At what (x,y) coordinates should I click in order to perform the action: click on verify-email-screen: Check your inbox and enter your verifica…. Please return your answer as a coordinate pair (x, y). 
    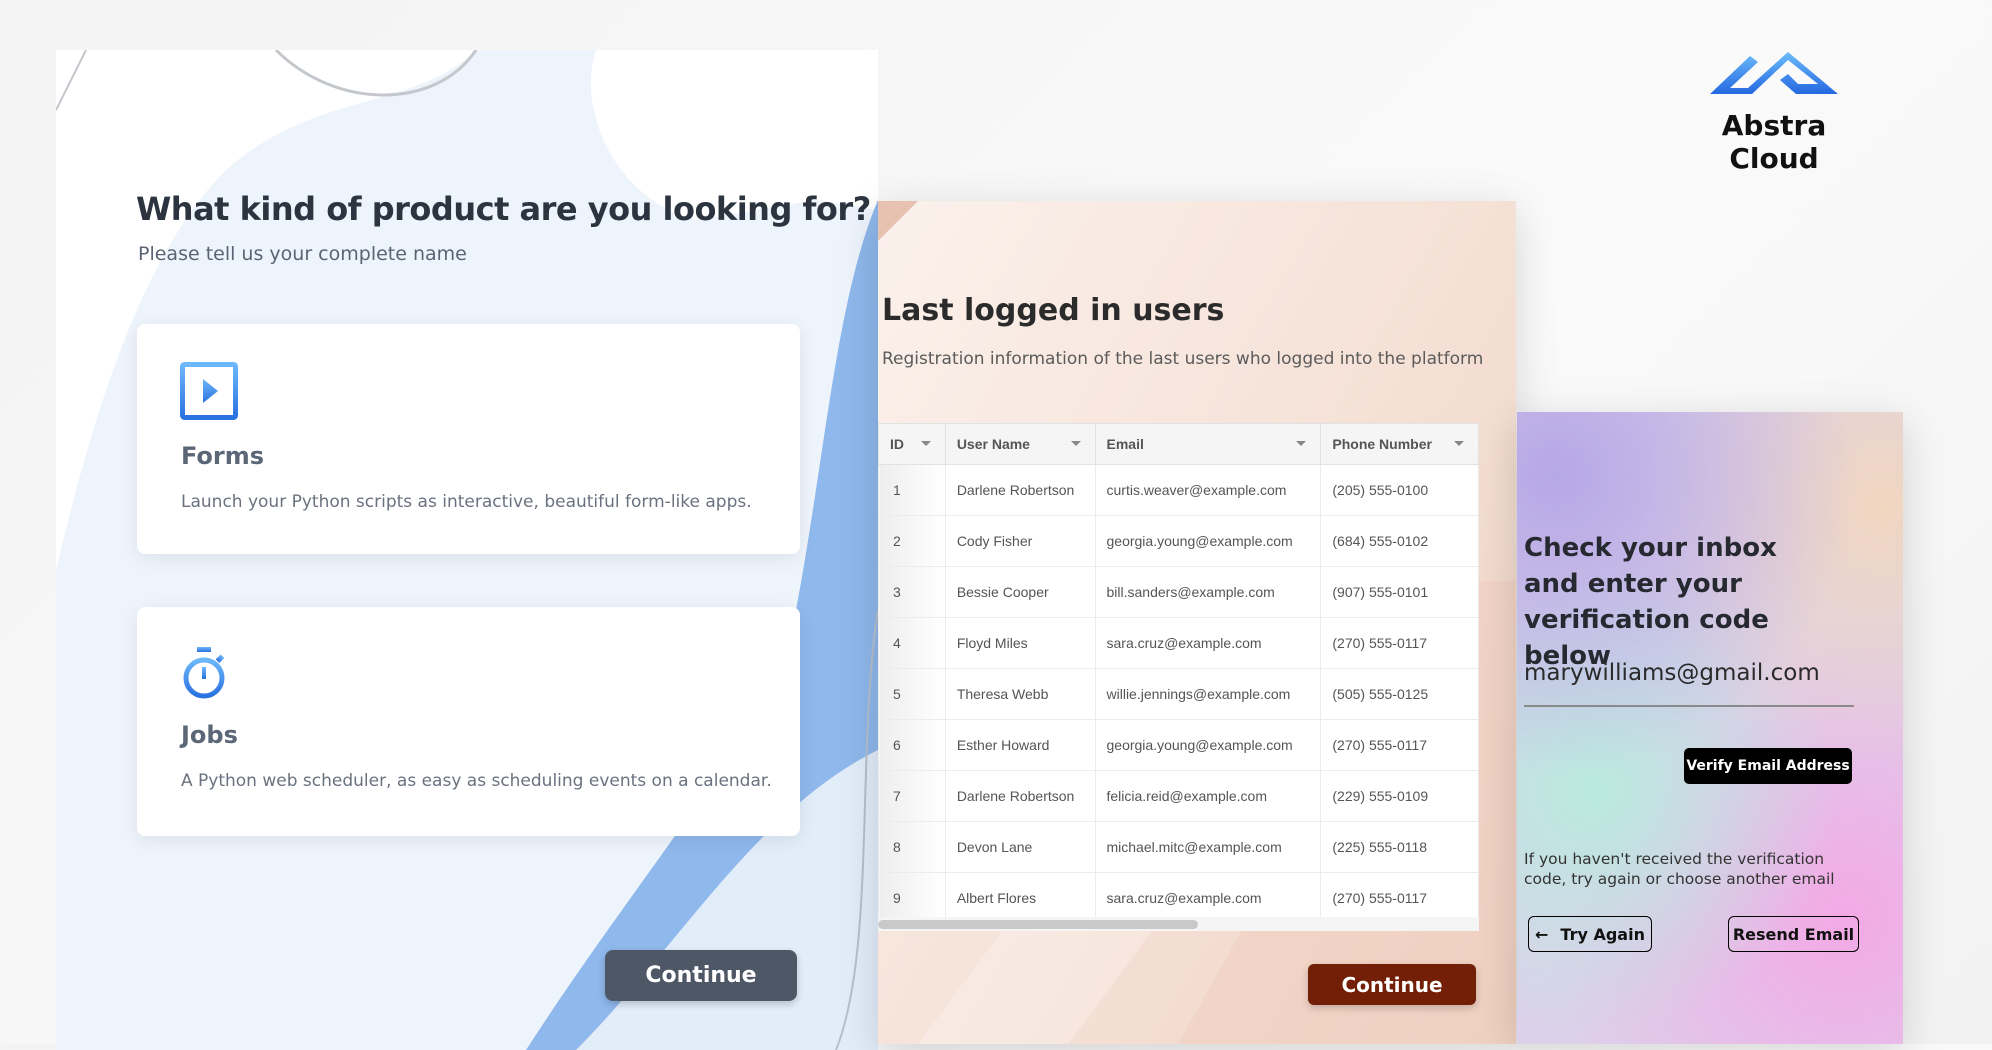
    Looking at the image, I should click on (1710, 728).